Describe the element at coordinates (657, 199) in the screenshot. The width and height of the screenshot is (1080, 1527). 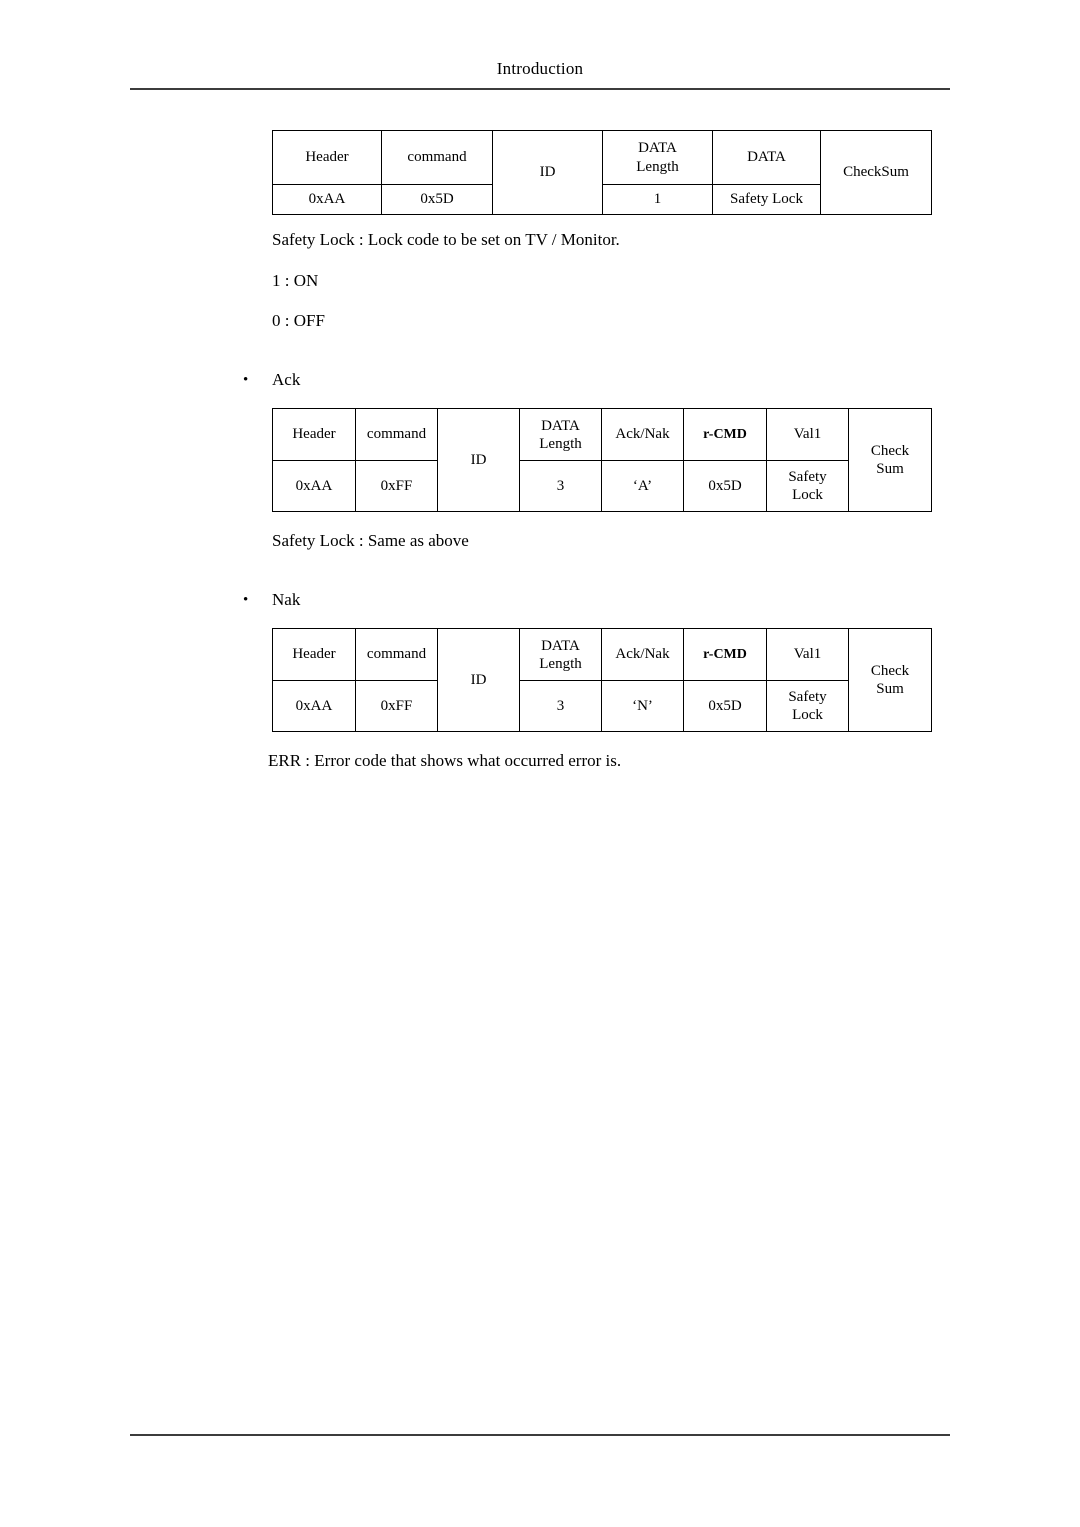
I see `cell-data-length-value: 1` at that location.